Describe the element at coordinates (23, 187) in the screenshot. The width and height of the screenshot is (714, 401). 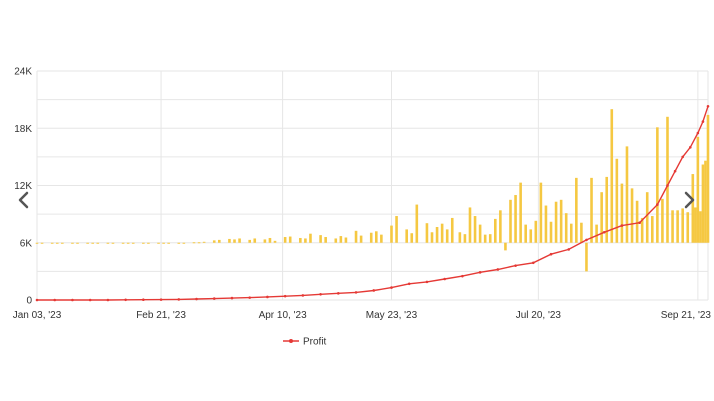
I see `y-axis: 0 6K 12K 18K 24K` at that location.